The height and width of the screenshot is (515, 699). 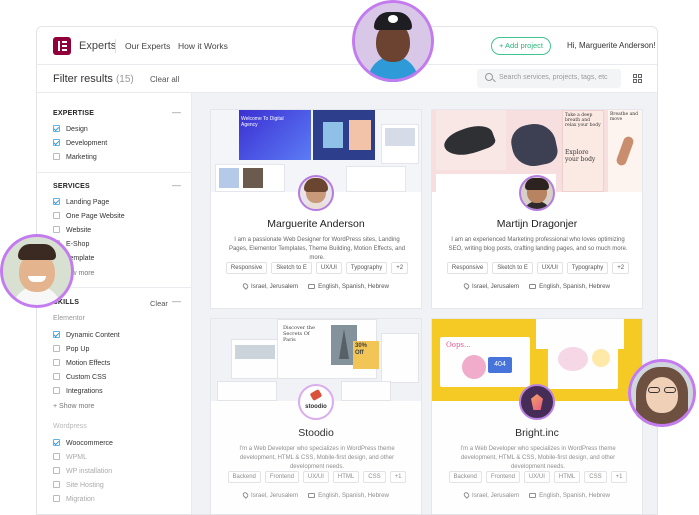 I want to click on location-pin-icon, so click(x=466, y=495).